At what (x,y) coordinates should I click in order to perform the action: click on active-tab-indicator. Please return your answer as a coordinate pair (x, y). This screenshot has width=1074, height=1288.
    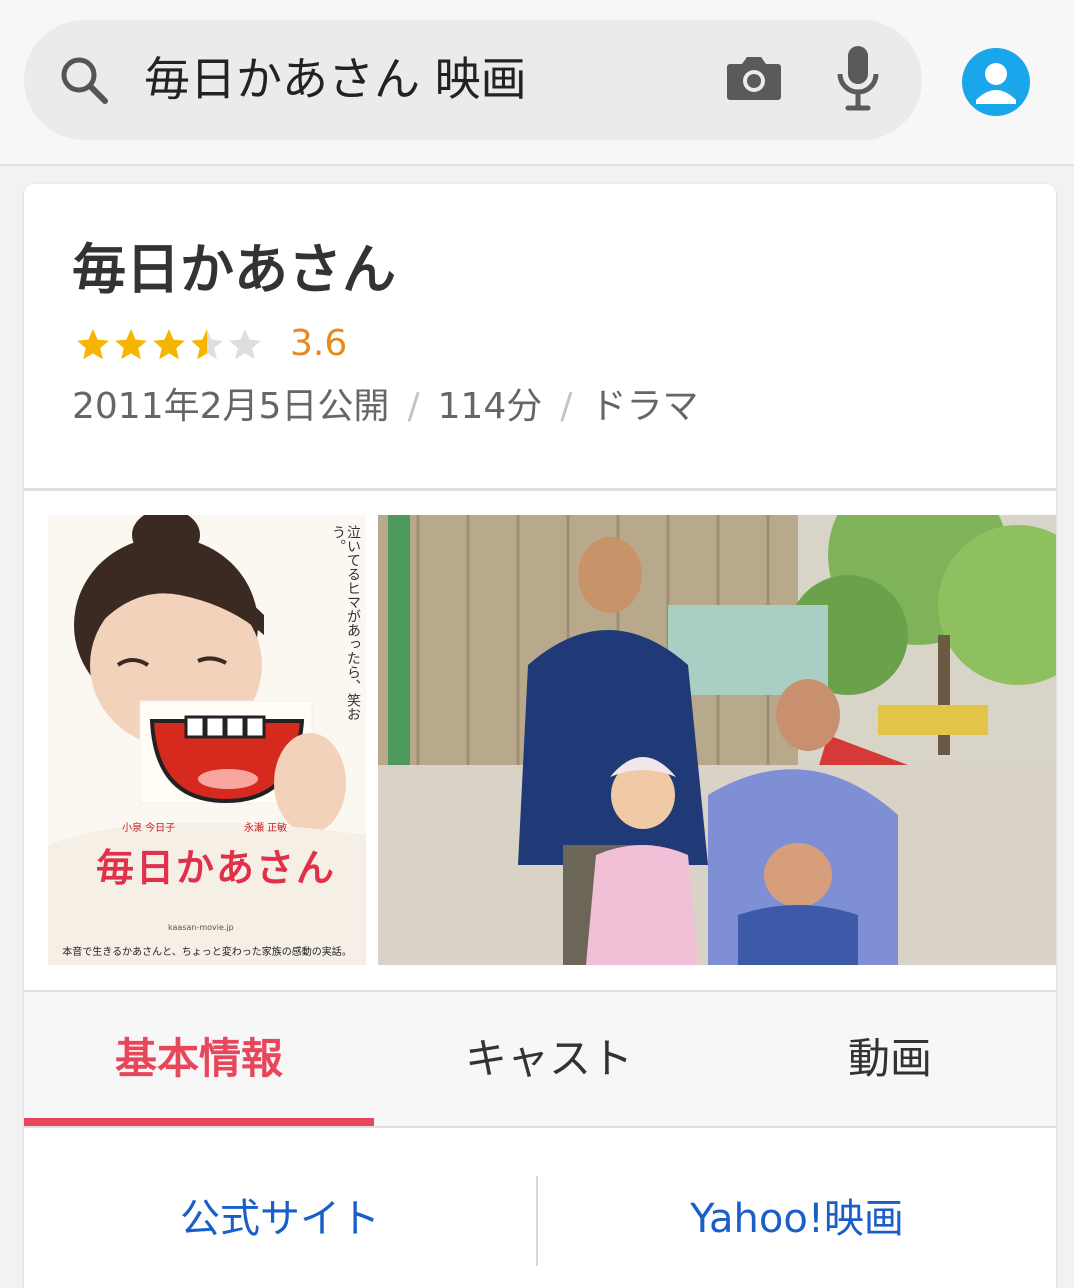
    Looking at the image, I should click on (199, 1122).